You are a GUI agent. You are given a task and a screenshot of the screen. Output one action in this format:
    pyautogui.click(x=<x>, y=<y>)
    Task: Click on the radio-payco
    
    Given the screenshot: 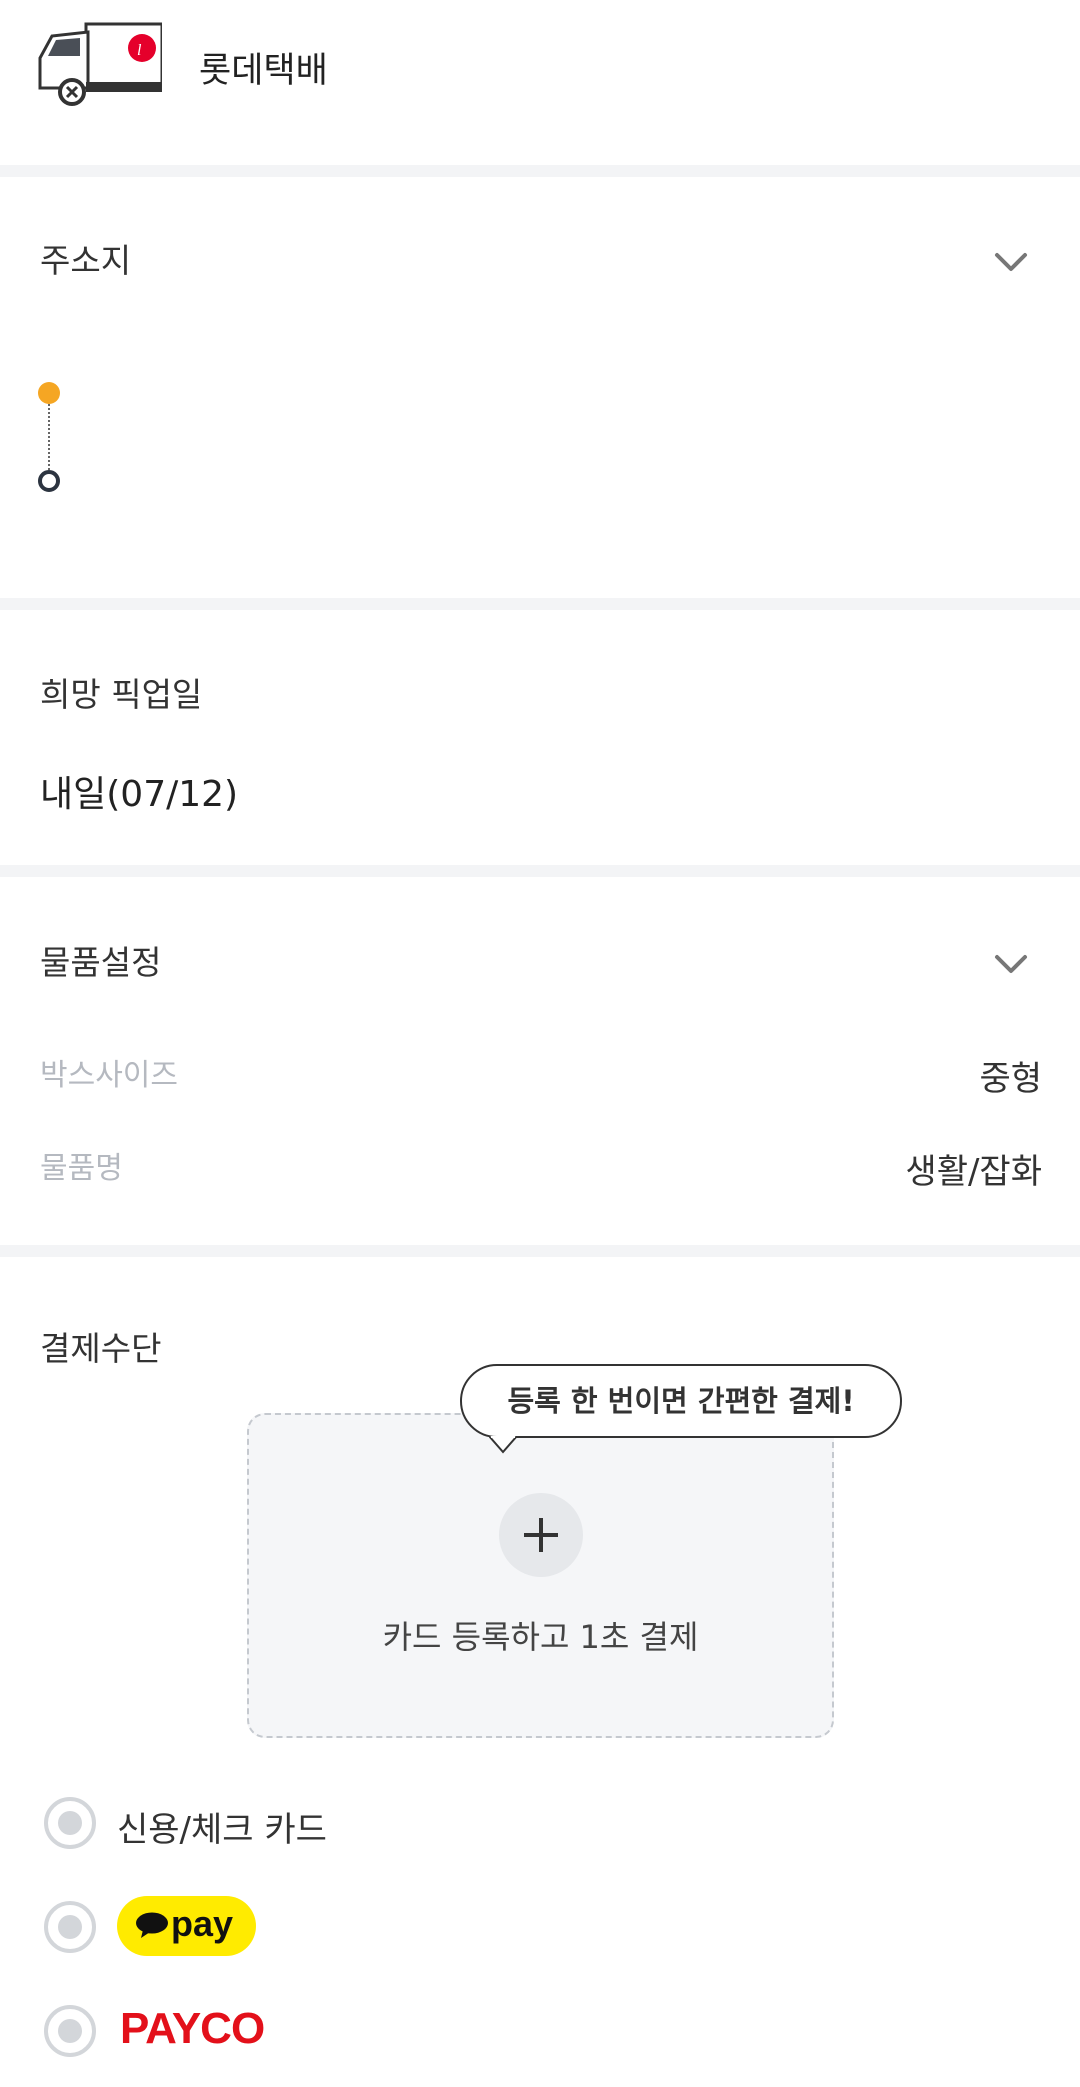 What is the action you would take?
    pyautogui.click(x=70, y=2031)
    